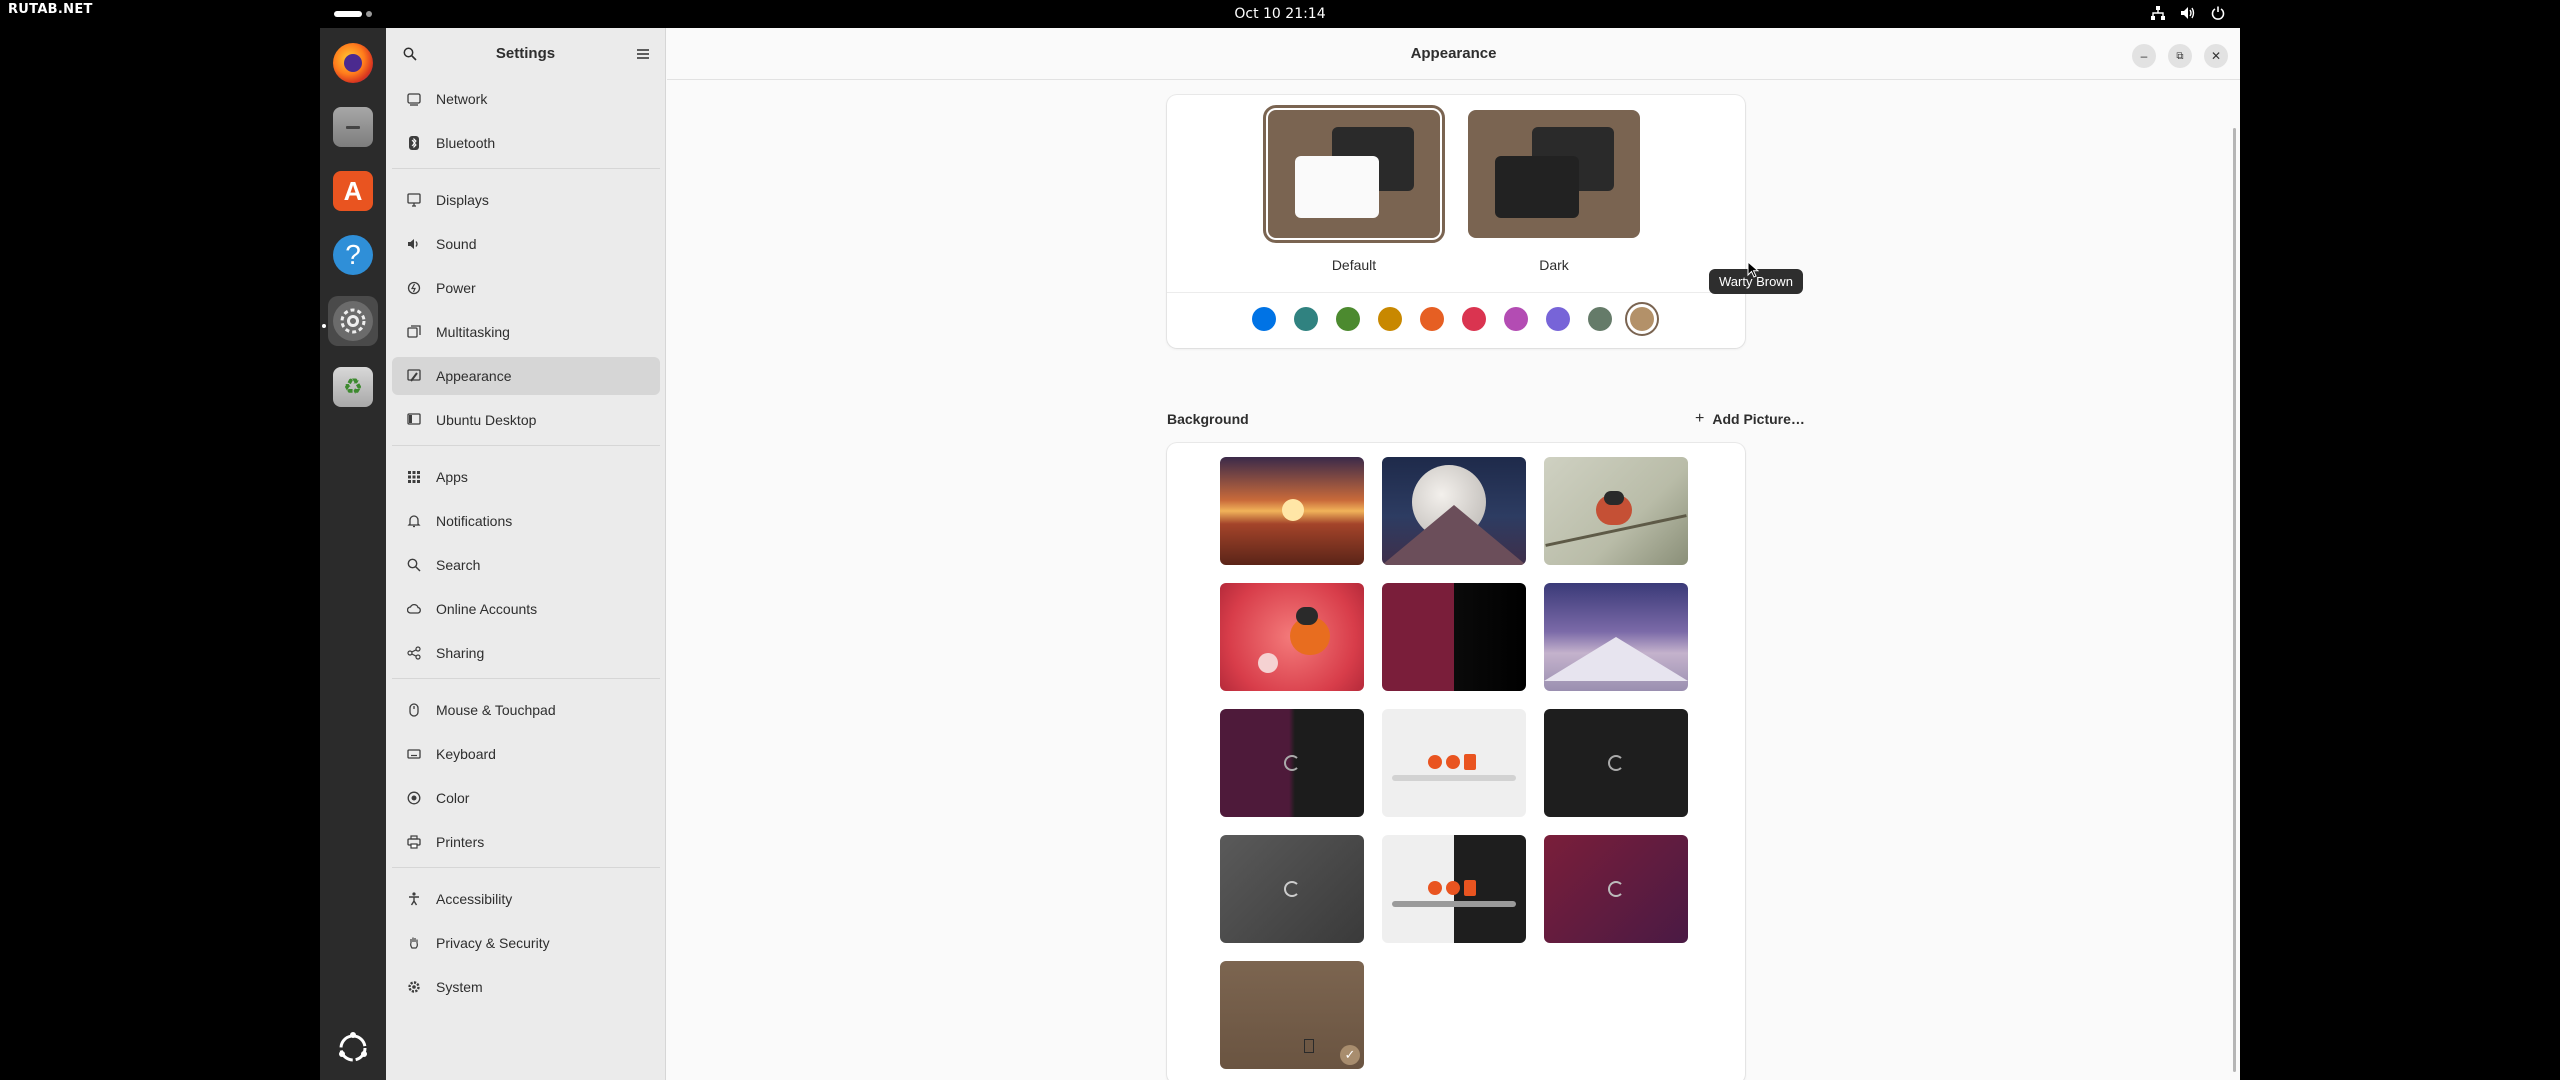 The height and width of the screenshot is (1080, 2560). Describe the element at coordinates (526, 332) in the screenshot. I see `sidebar-item-multitasking: Multitasking` at that location.